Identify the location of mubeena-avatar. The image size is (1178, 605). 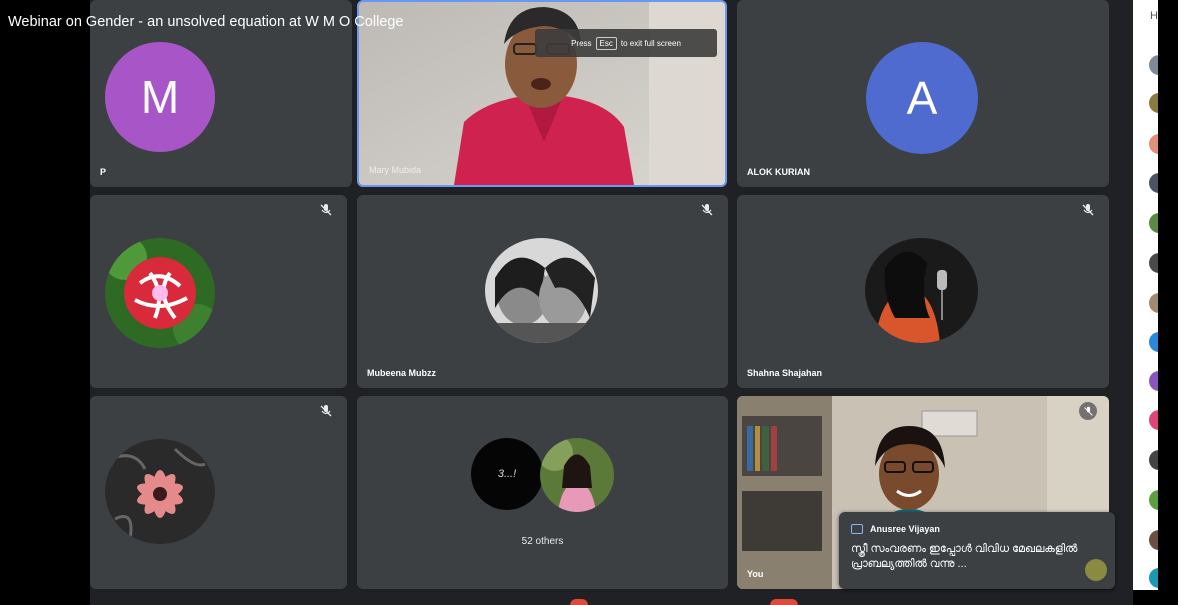
(541, 290).